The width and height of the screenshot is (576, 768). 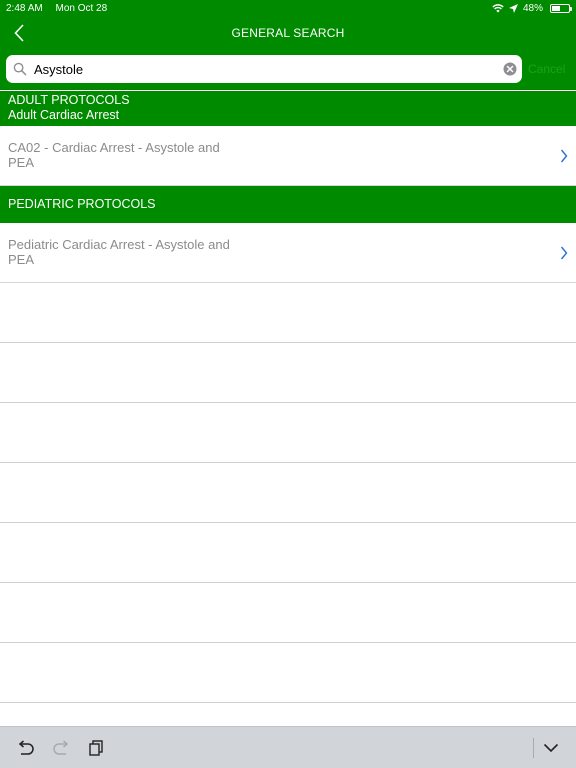 I want to click on paste-button, so click(x=96, y=748).